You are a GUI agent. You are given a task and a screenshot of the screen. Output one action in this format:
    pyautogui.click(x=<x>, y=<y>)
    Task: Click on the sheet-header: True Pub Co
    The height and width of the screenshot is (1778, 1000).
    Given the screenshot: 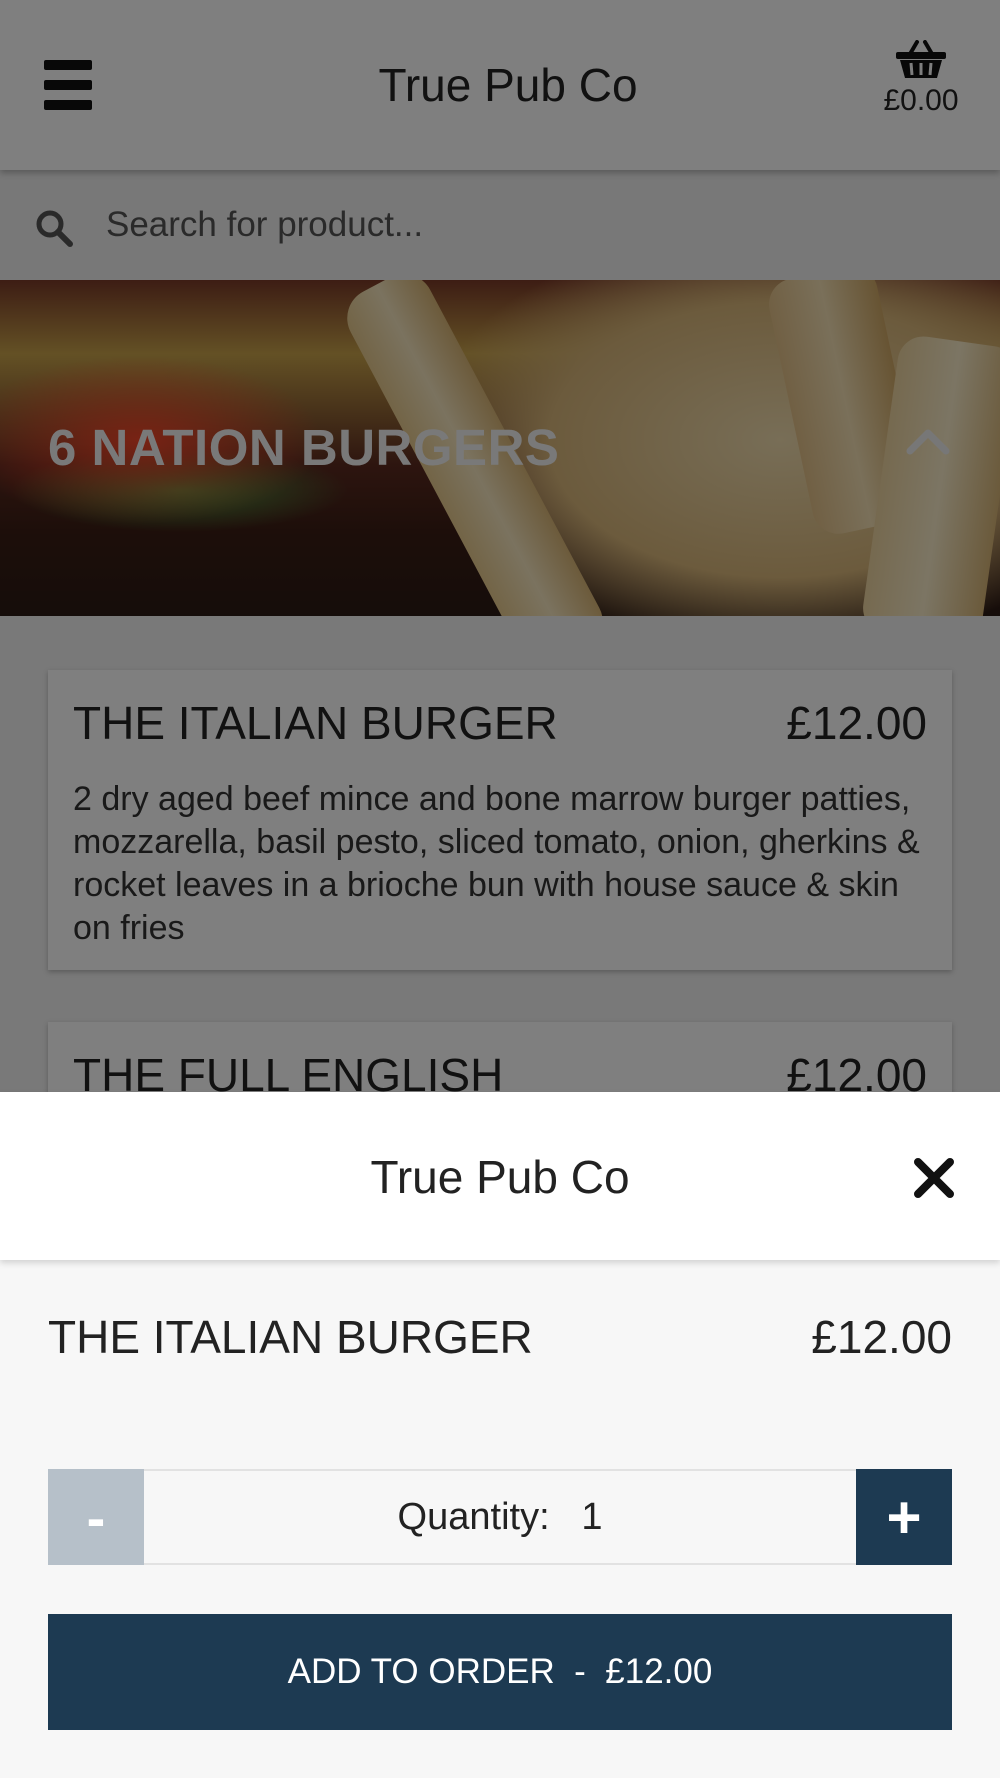 What is the action you would take?
    pyautogui.click(x=500, y=1176)
    